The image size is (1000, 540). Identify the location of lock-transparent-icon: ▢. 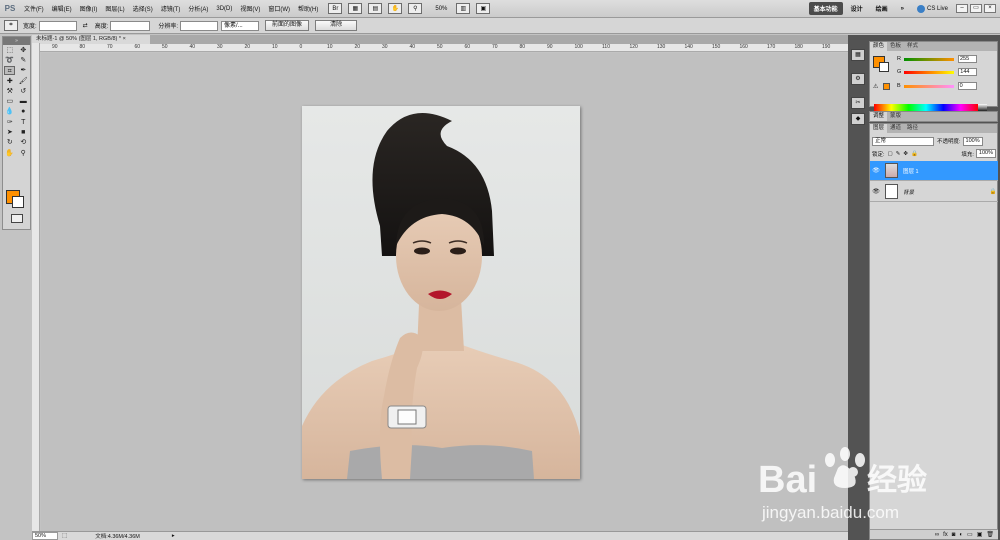
(890, 154).